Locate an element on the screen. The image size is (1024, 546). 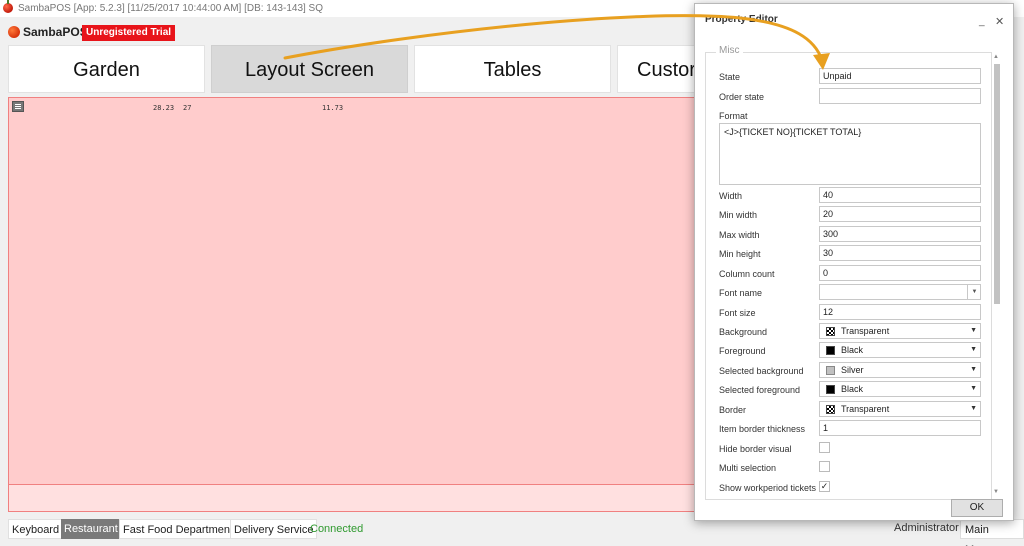
item-border-thickness-input: 1 is located at coordinates (900, 428).